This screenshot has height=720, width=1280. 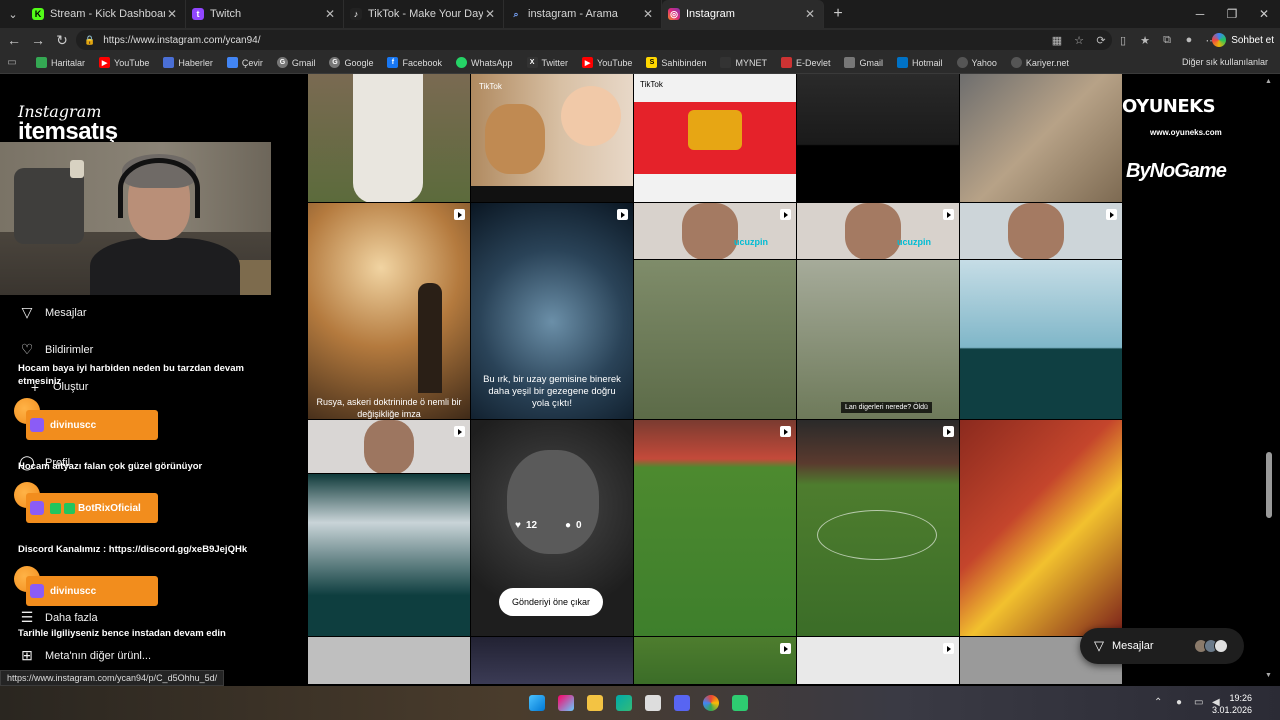 I want to click on tab-tiktok: ♪ TikTok - Make Your Day ✕, so click(x=424, y=14).